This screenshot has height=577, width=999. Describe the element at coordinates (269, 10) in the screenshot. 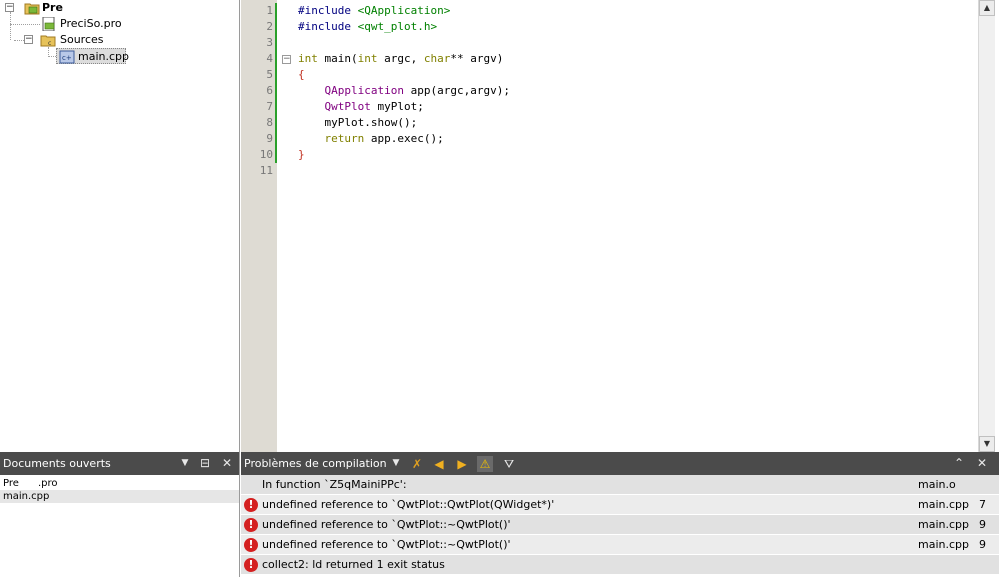

I see `line-number: 1` at that location.